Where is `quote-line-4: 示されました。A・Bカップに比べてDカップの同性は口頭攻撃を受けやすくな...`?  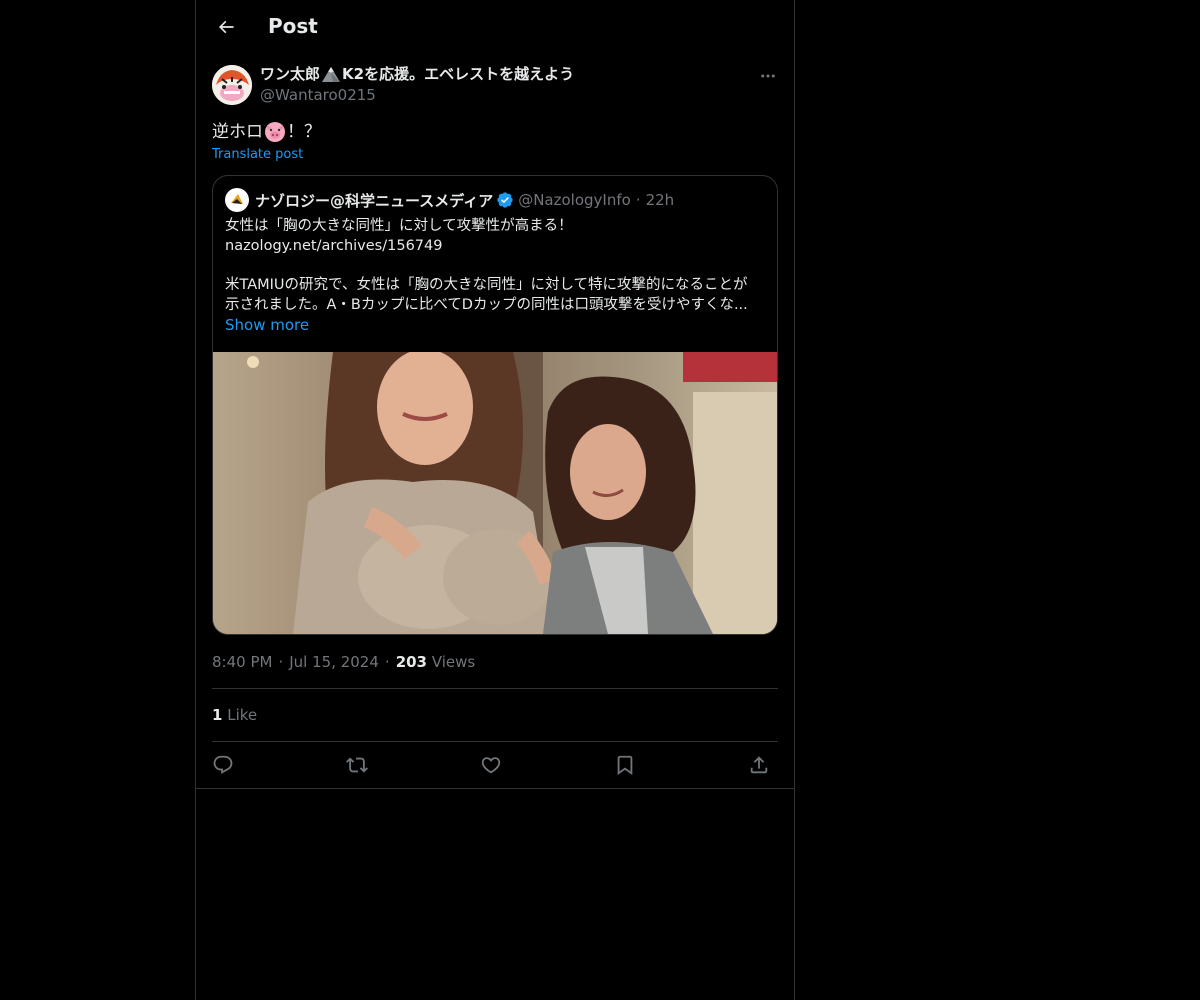
quote-line-4: 示されました。A・Bカップに比べてDカップの同性は口頭攻撃を受けやすくな... is located at coordinates (486, 305).